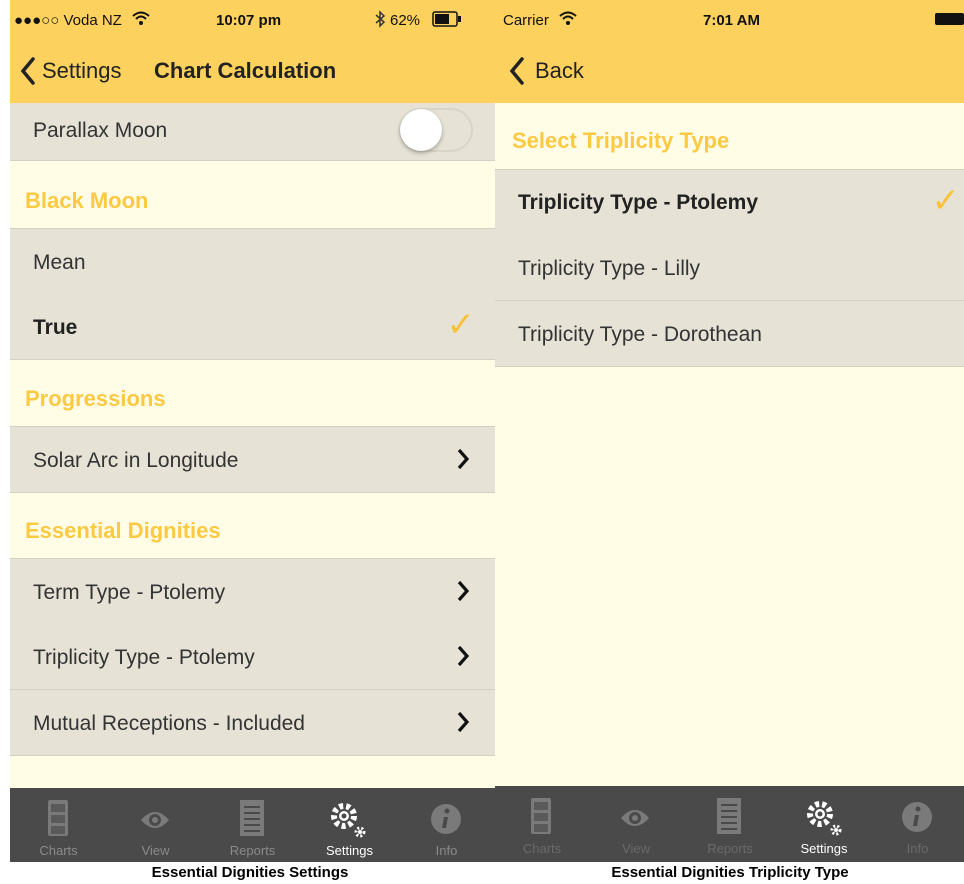 Image resolution: width=964 pixels, height=884 pixels. I want to click on back-button: Settings, so click(82, 71).